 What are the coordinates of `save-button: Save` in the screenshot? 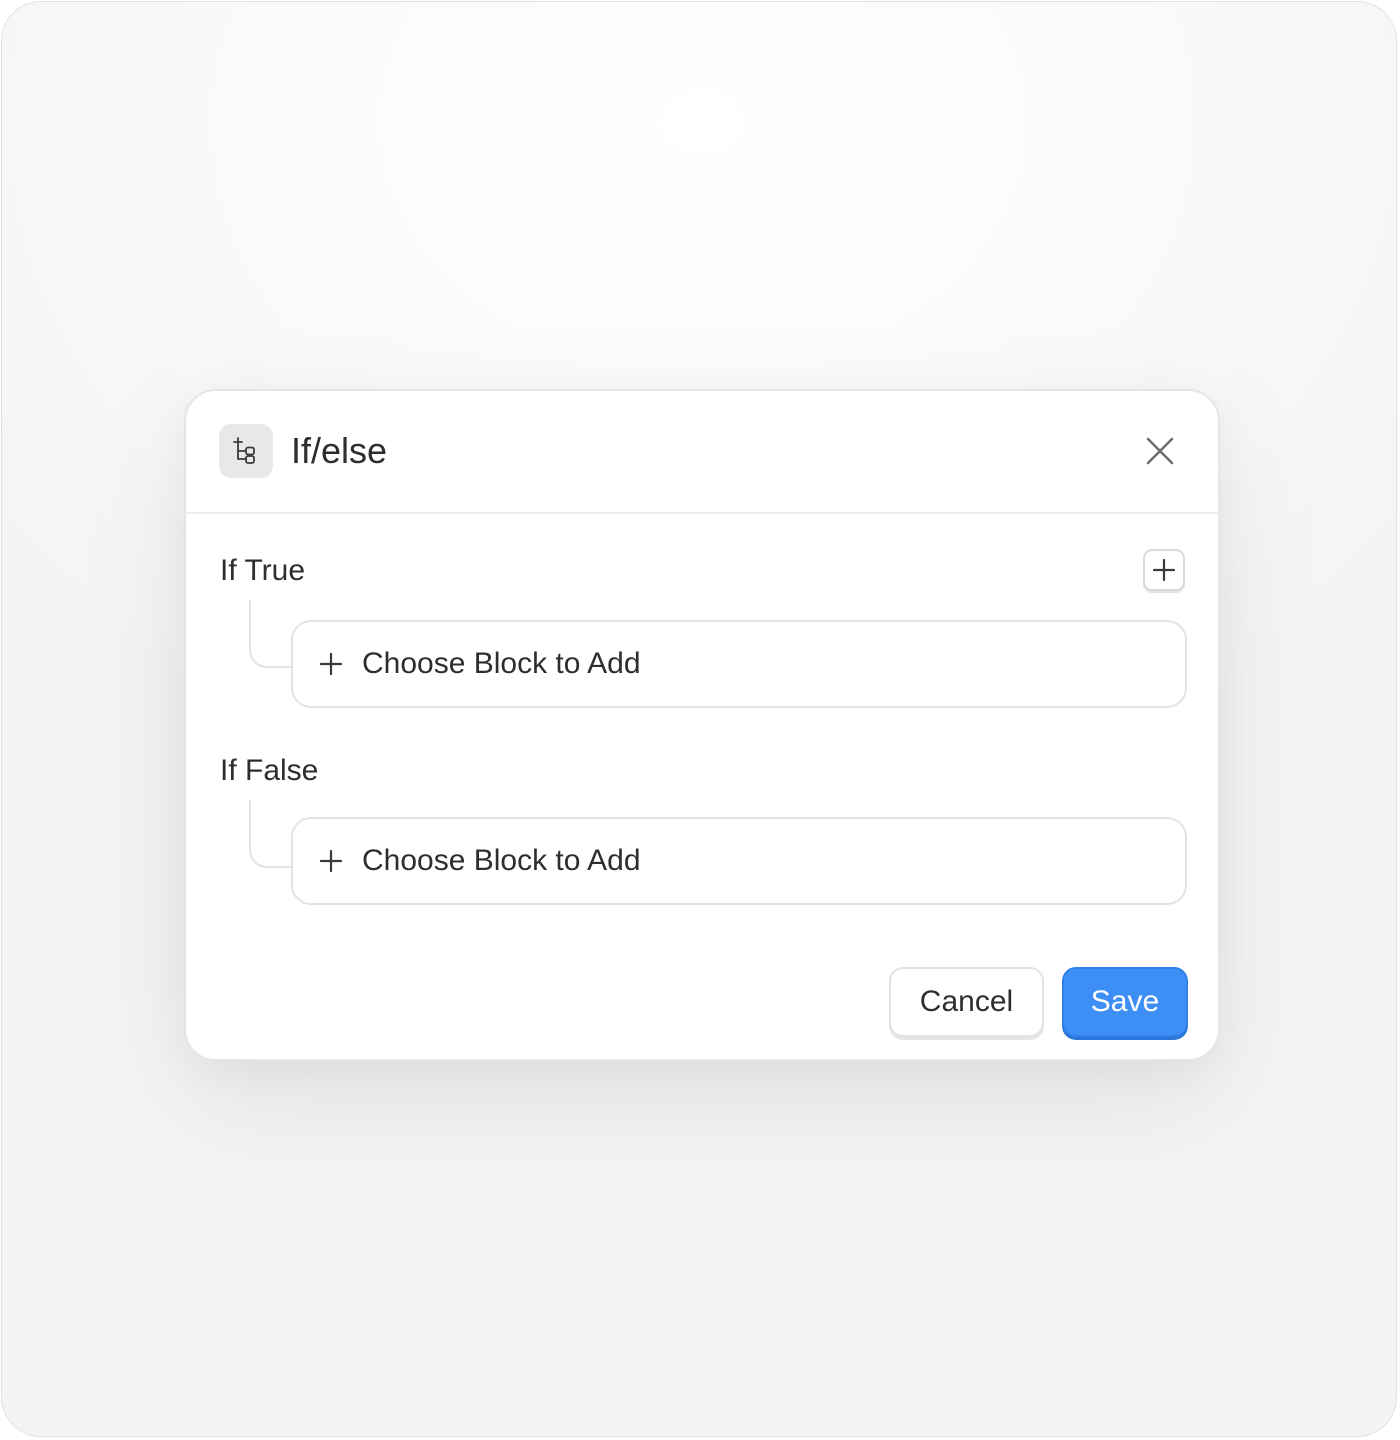 It's located at (1125, 1002).